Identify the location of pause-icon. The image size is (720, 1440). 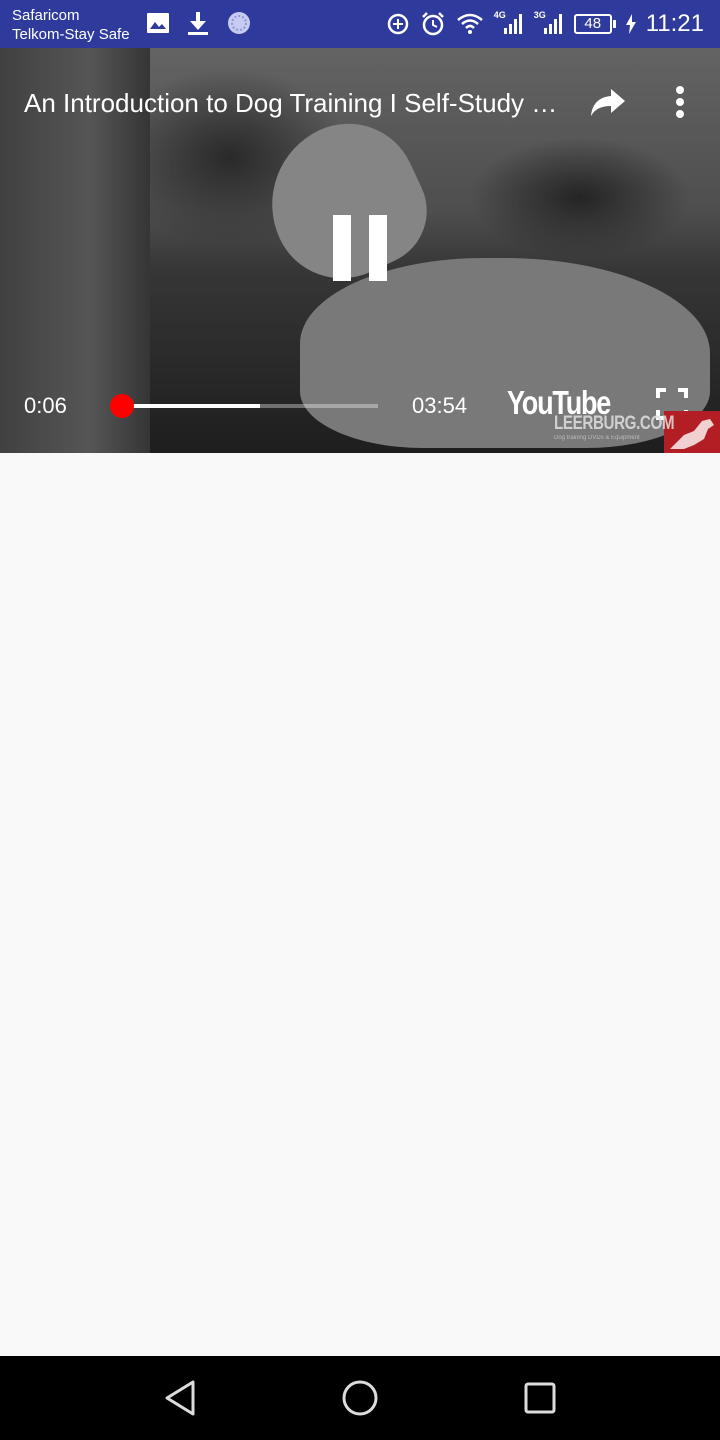
(342, 248).